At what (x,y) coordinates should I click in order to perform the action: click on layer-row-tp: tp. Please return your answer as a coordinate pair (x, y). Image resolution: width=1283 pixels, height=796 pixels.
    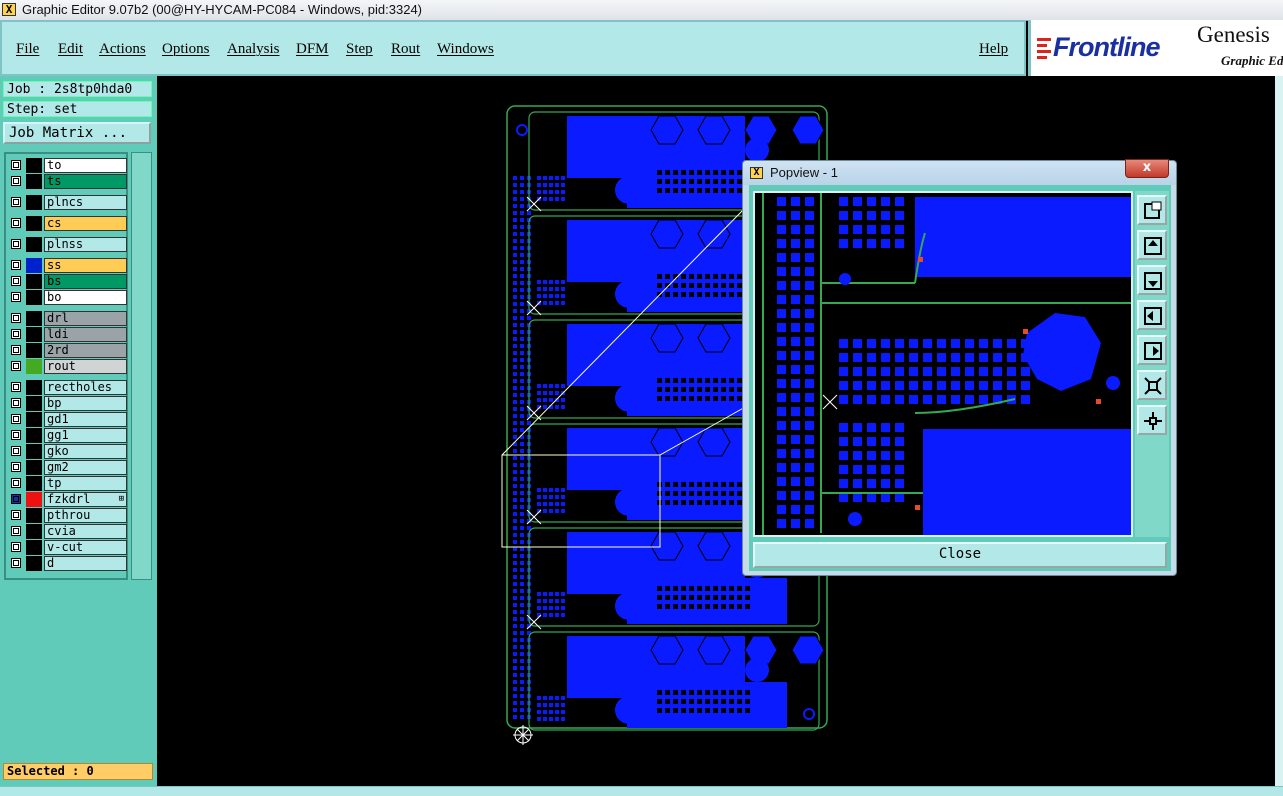
    Looking at the image, I should click on (68, 483).